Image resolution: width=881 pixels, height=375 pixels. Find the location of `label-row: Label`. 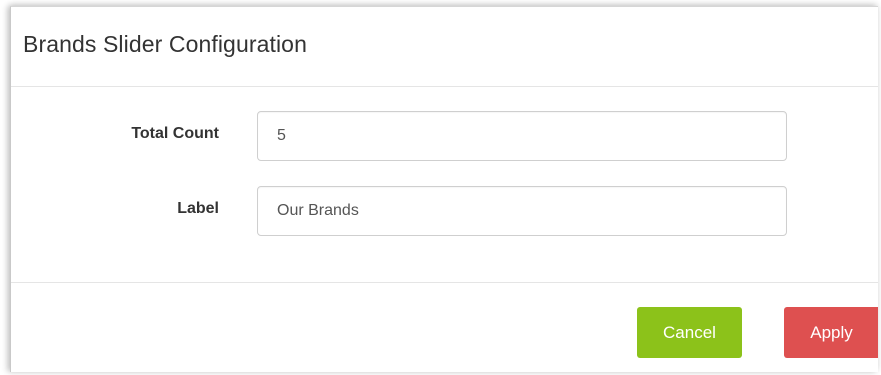

label-row: Label is located at coordinates (444, 211).